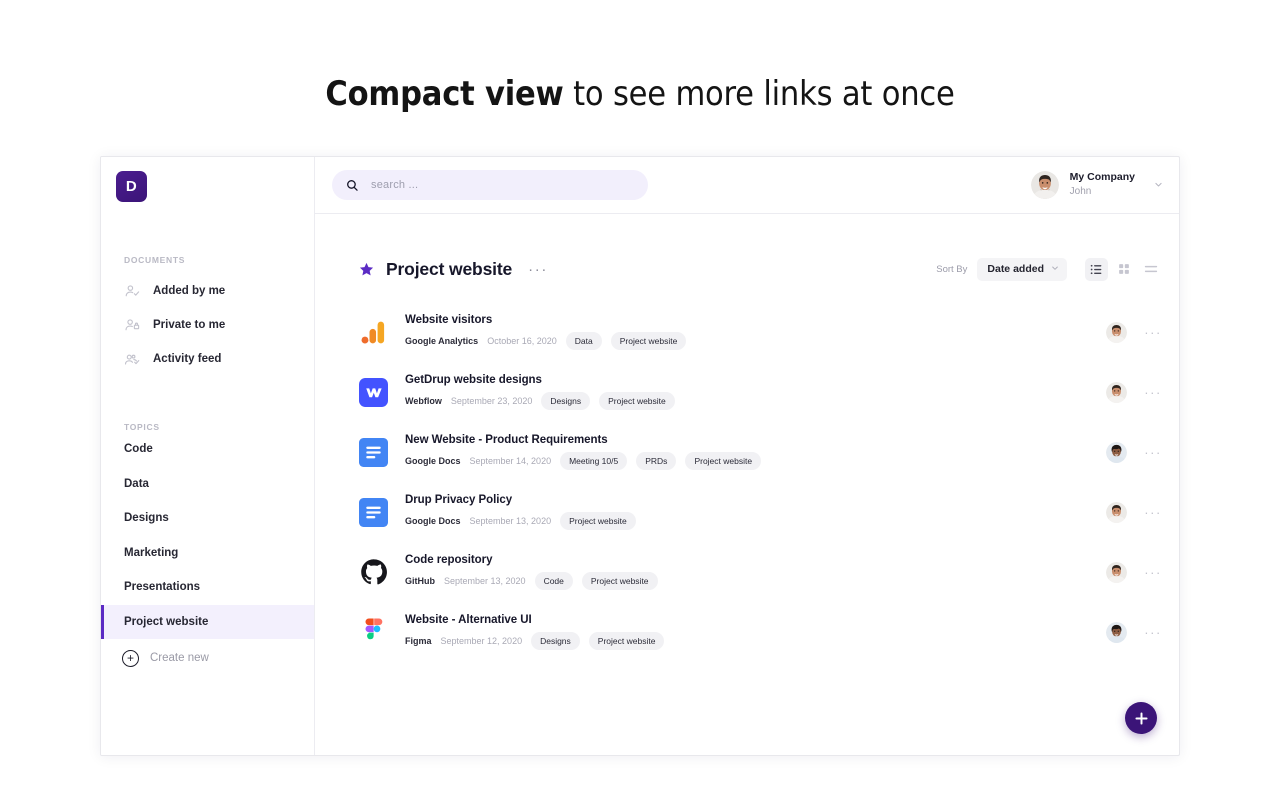  I want to click on collection-title: Project website, so click(449, 268).